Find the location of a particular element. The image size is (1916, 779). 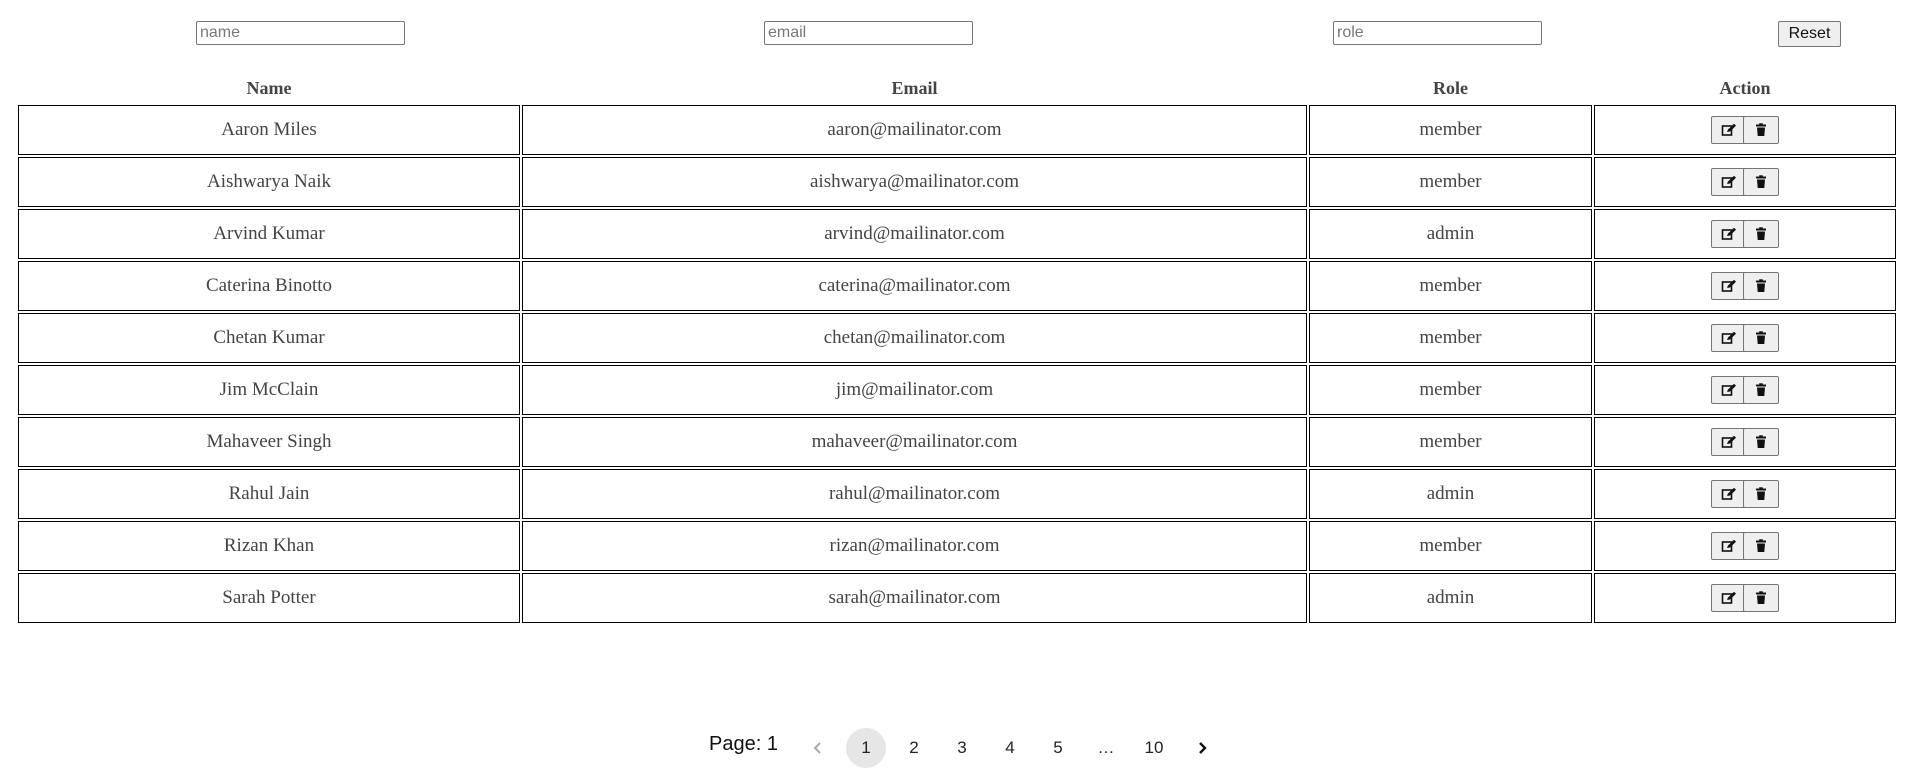

table-row: Arvind Kumar arvind@mailinator.com admin is located at coordinates (957, 234).